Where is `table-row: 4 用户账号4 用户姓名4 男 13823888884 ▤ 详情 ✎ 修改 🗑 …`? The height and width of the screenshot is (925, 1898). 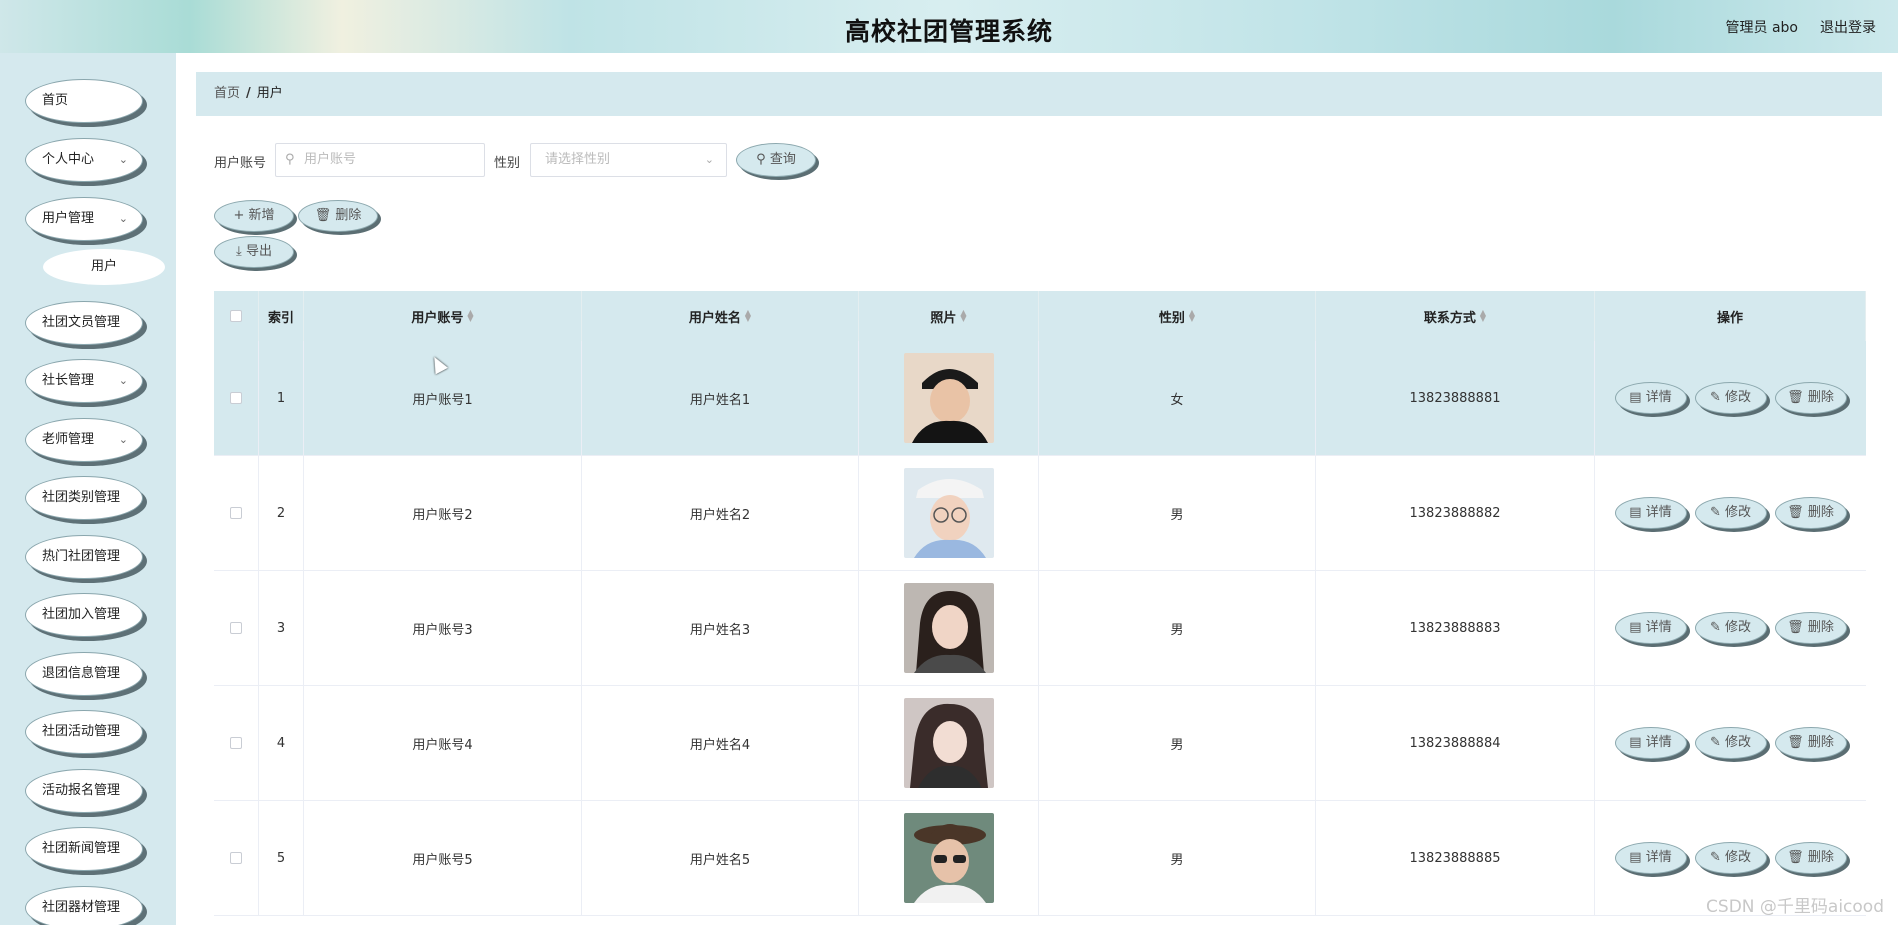 table-row: 4 用户账号4 用户姓名4 男 13823888884 ▤ 详情 ✎ 修改 🗑 … is located at coordinates (1040, 743).